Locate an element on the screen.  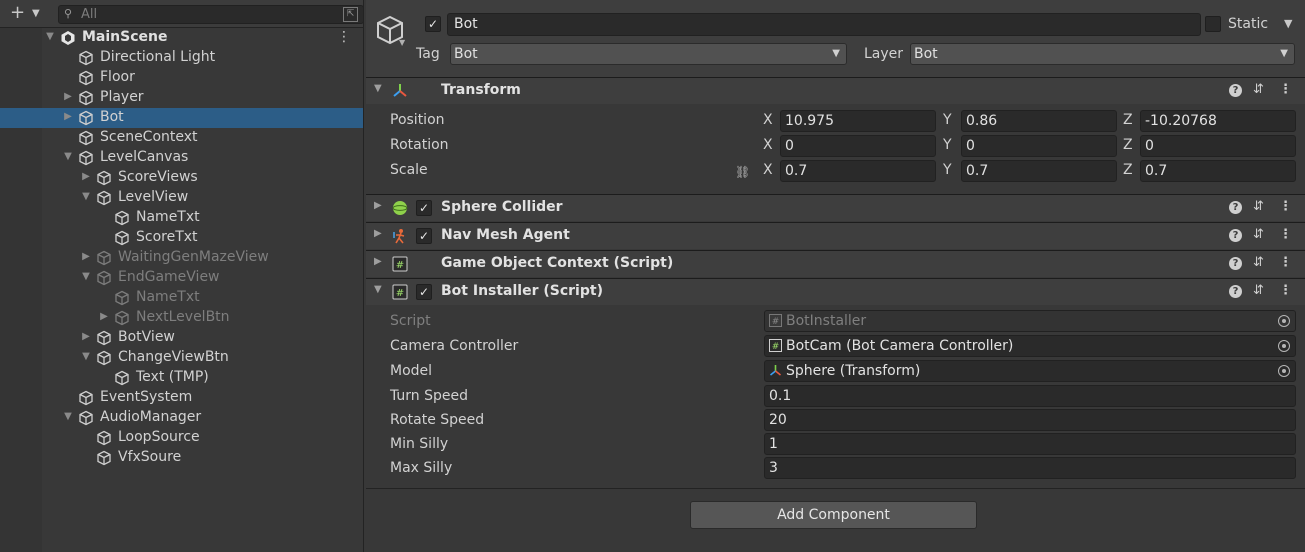
static-dropdown-icon: ▼ is located at coordinates (1288, 23).